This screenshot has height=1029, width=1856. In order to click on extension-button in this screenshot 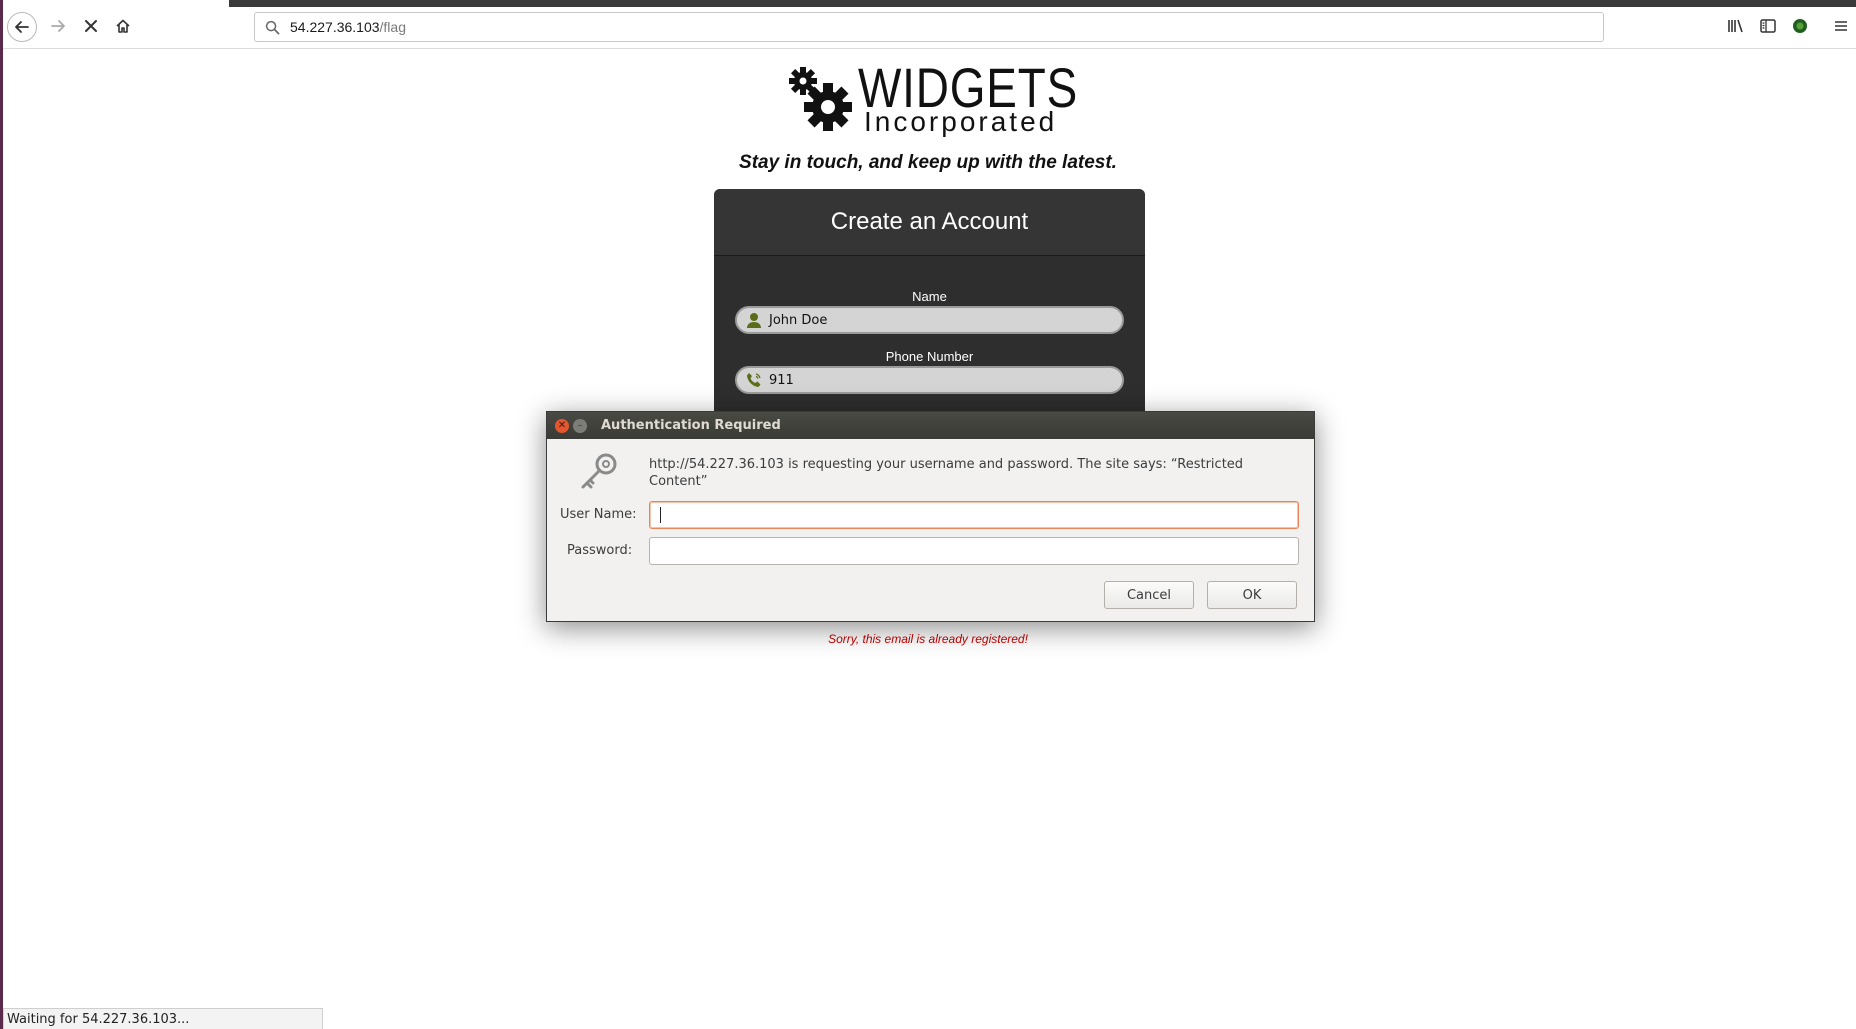, I will do `click(1800, 26)`.